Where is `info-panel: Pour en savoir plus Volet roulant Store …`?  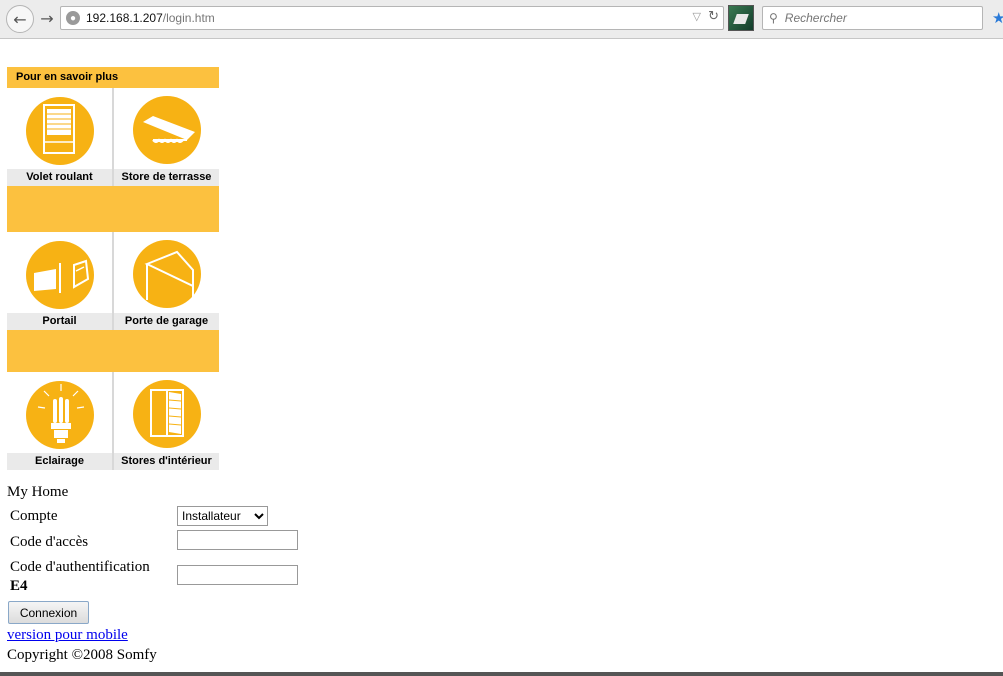
info-panel: Pour en savoir plus Volet roulant Store … is located at coordinates (113, 268).